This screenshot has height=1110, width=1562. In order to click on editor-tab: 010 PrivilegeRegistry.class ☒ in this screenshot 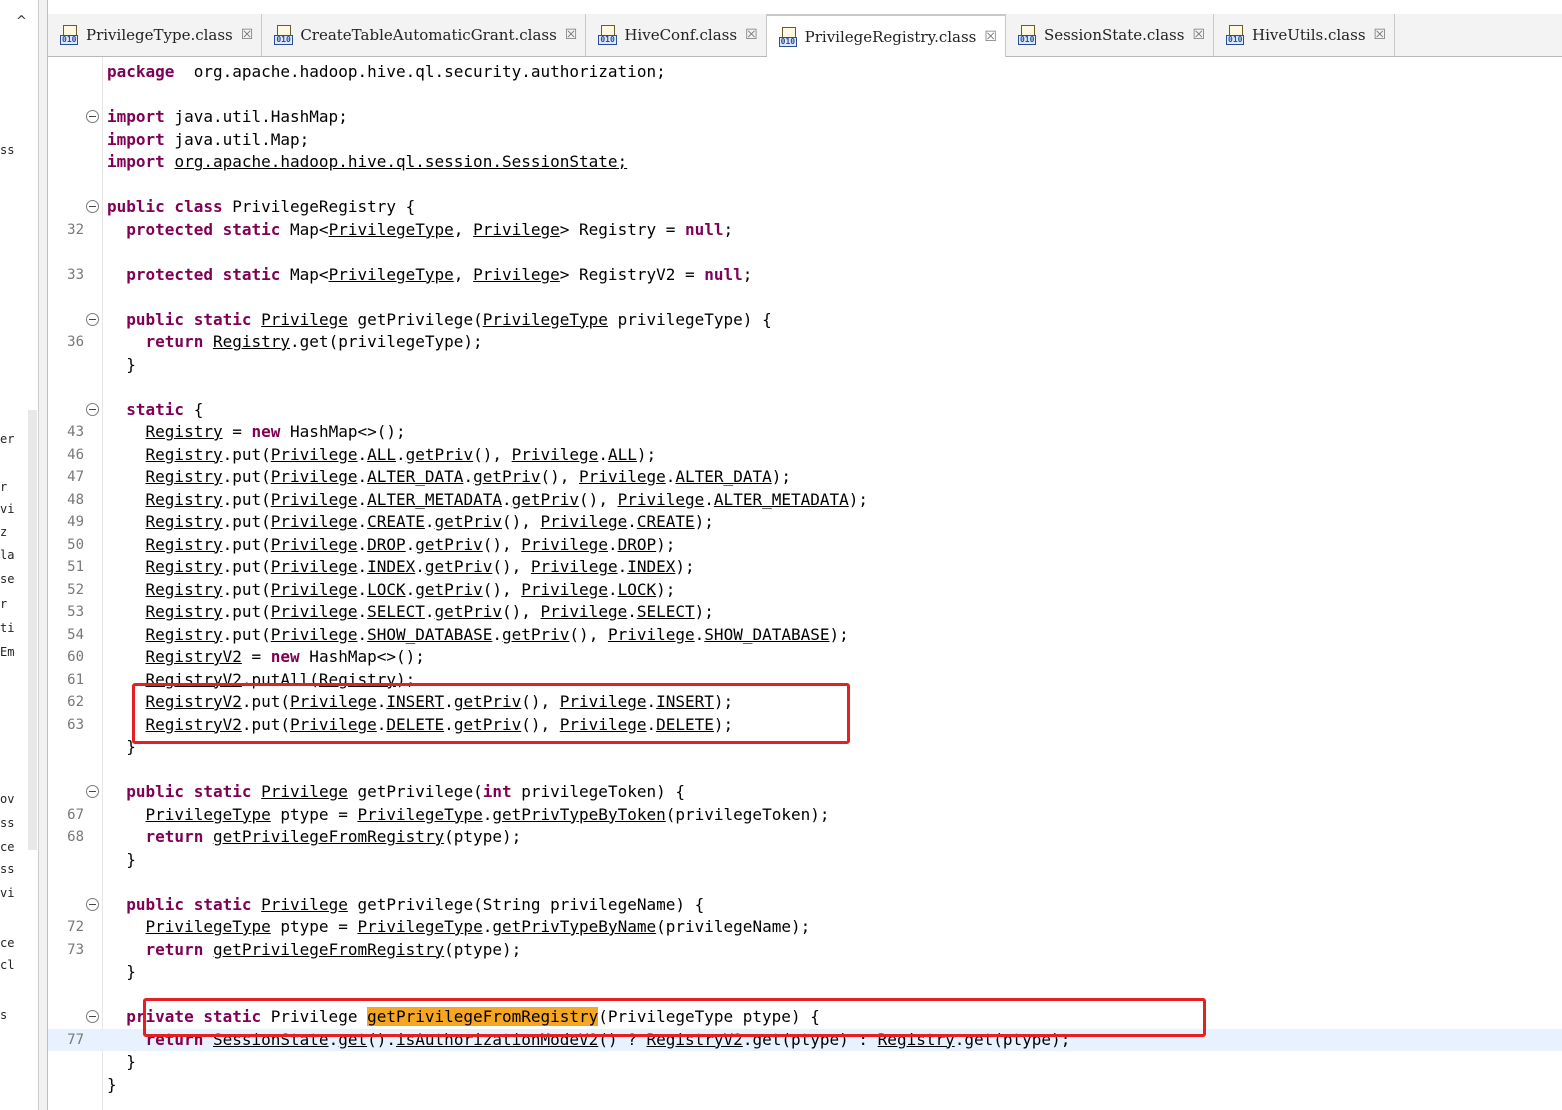, I will do `click(886, 35)`.